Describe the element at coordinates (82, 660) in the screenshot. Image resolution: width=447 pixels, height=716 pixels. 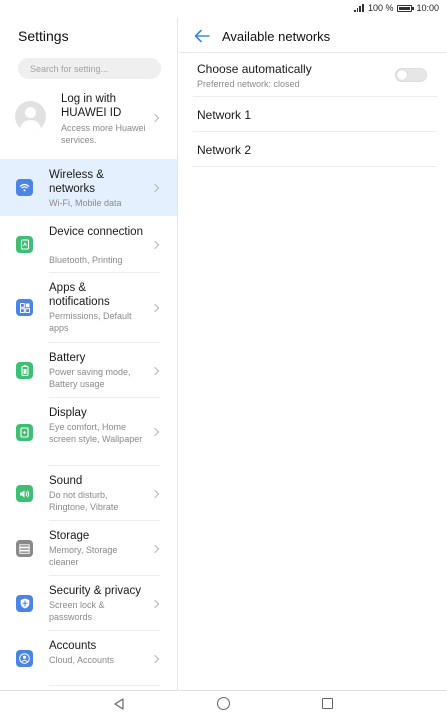
I see `settings-item-subtitle: Cloud, Accounts` at that location.